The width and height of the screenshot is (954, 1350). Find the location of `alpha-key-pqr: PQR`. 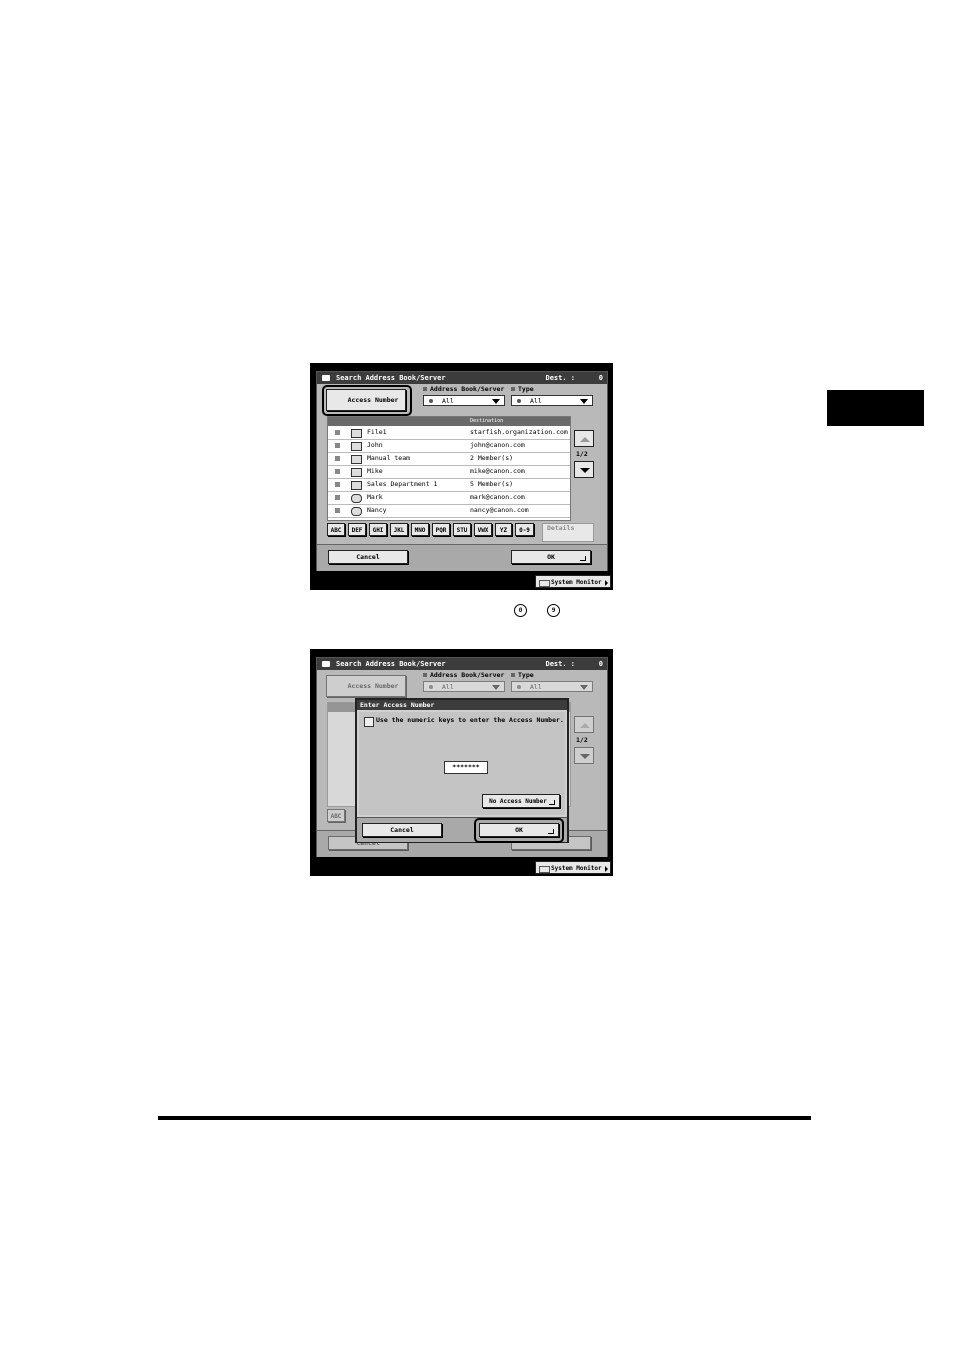

alpha-key-pqr: PQR is located at coordinates (441, 529).